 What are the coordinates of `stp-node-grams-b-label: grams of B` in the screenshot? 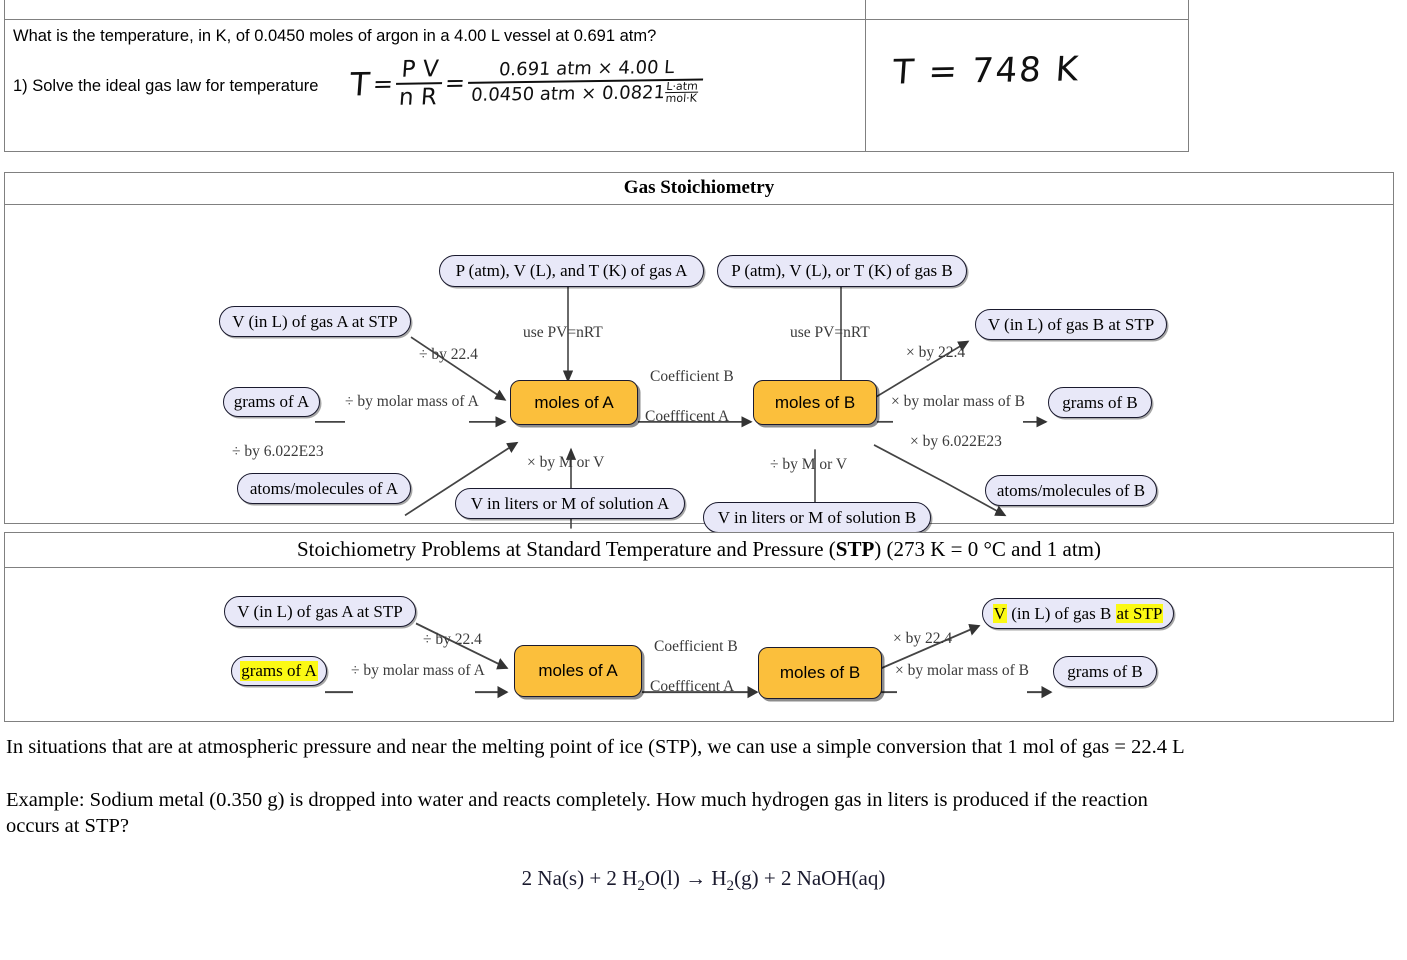 It's located at (1105, 671).